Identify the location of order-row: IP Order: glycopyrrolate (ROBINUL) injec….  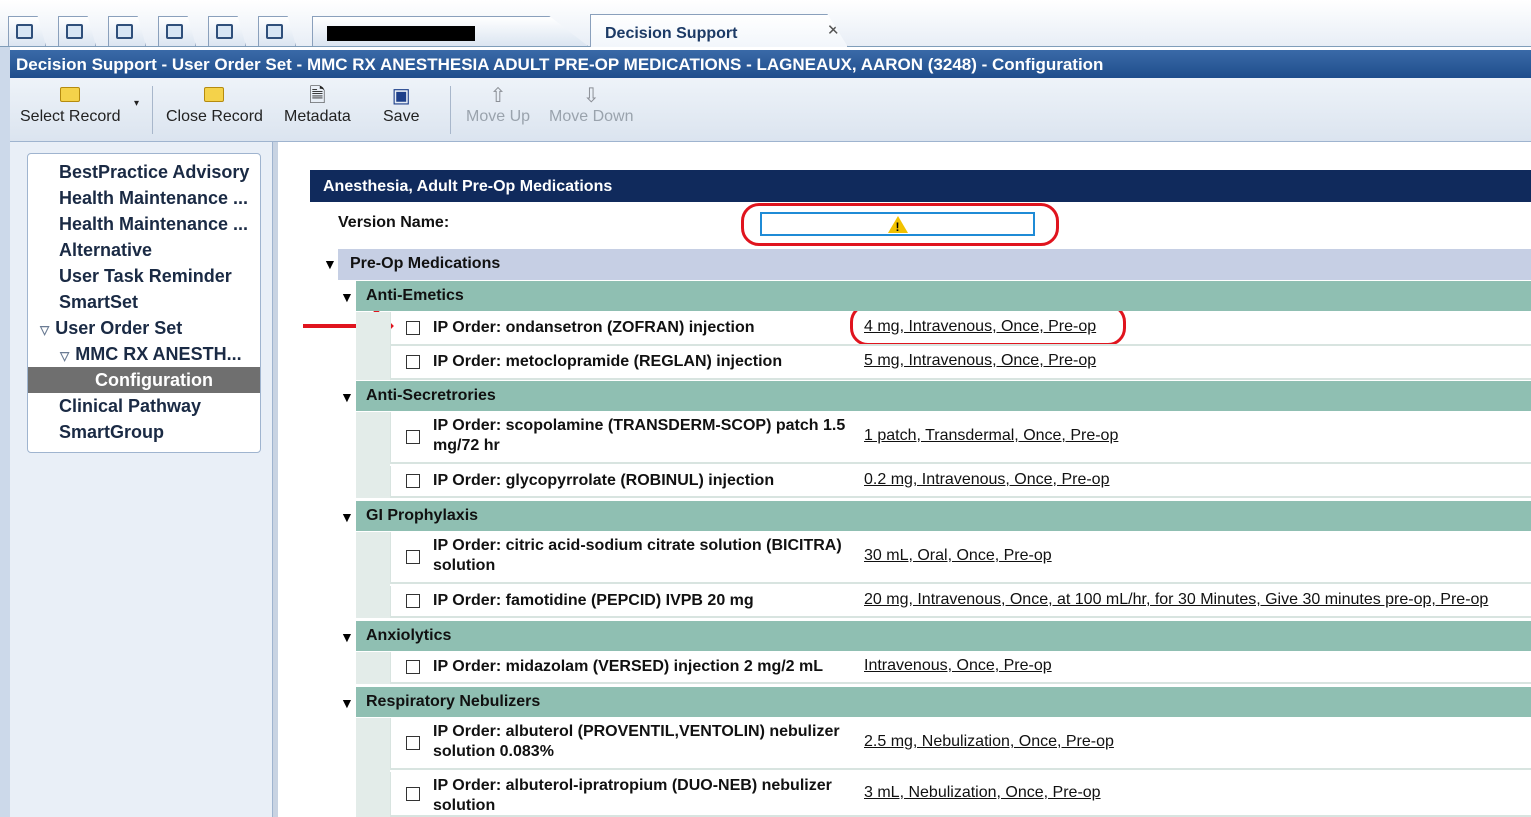
(960, 482).